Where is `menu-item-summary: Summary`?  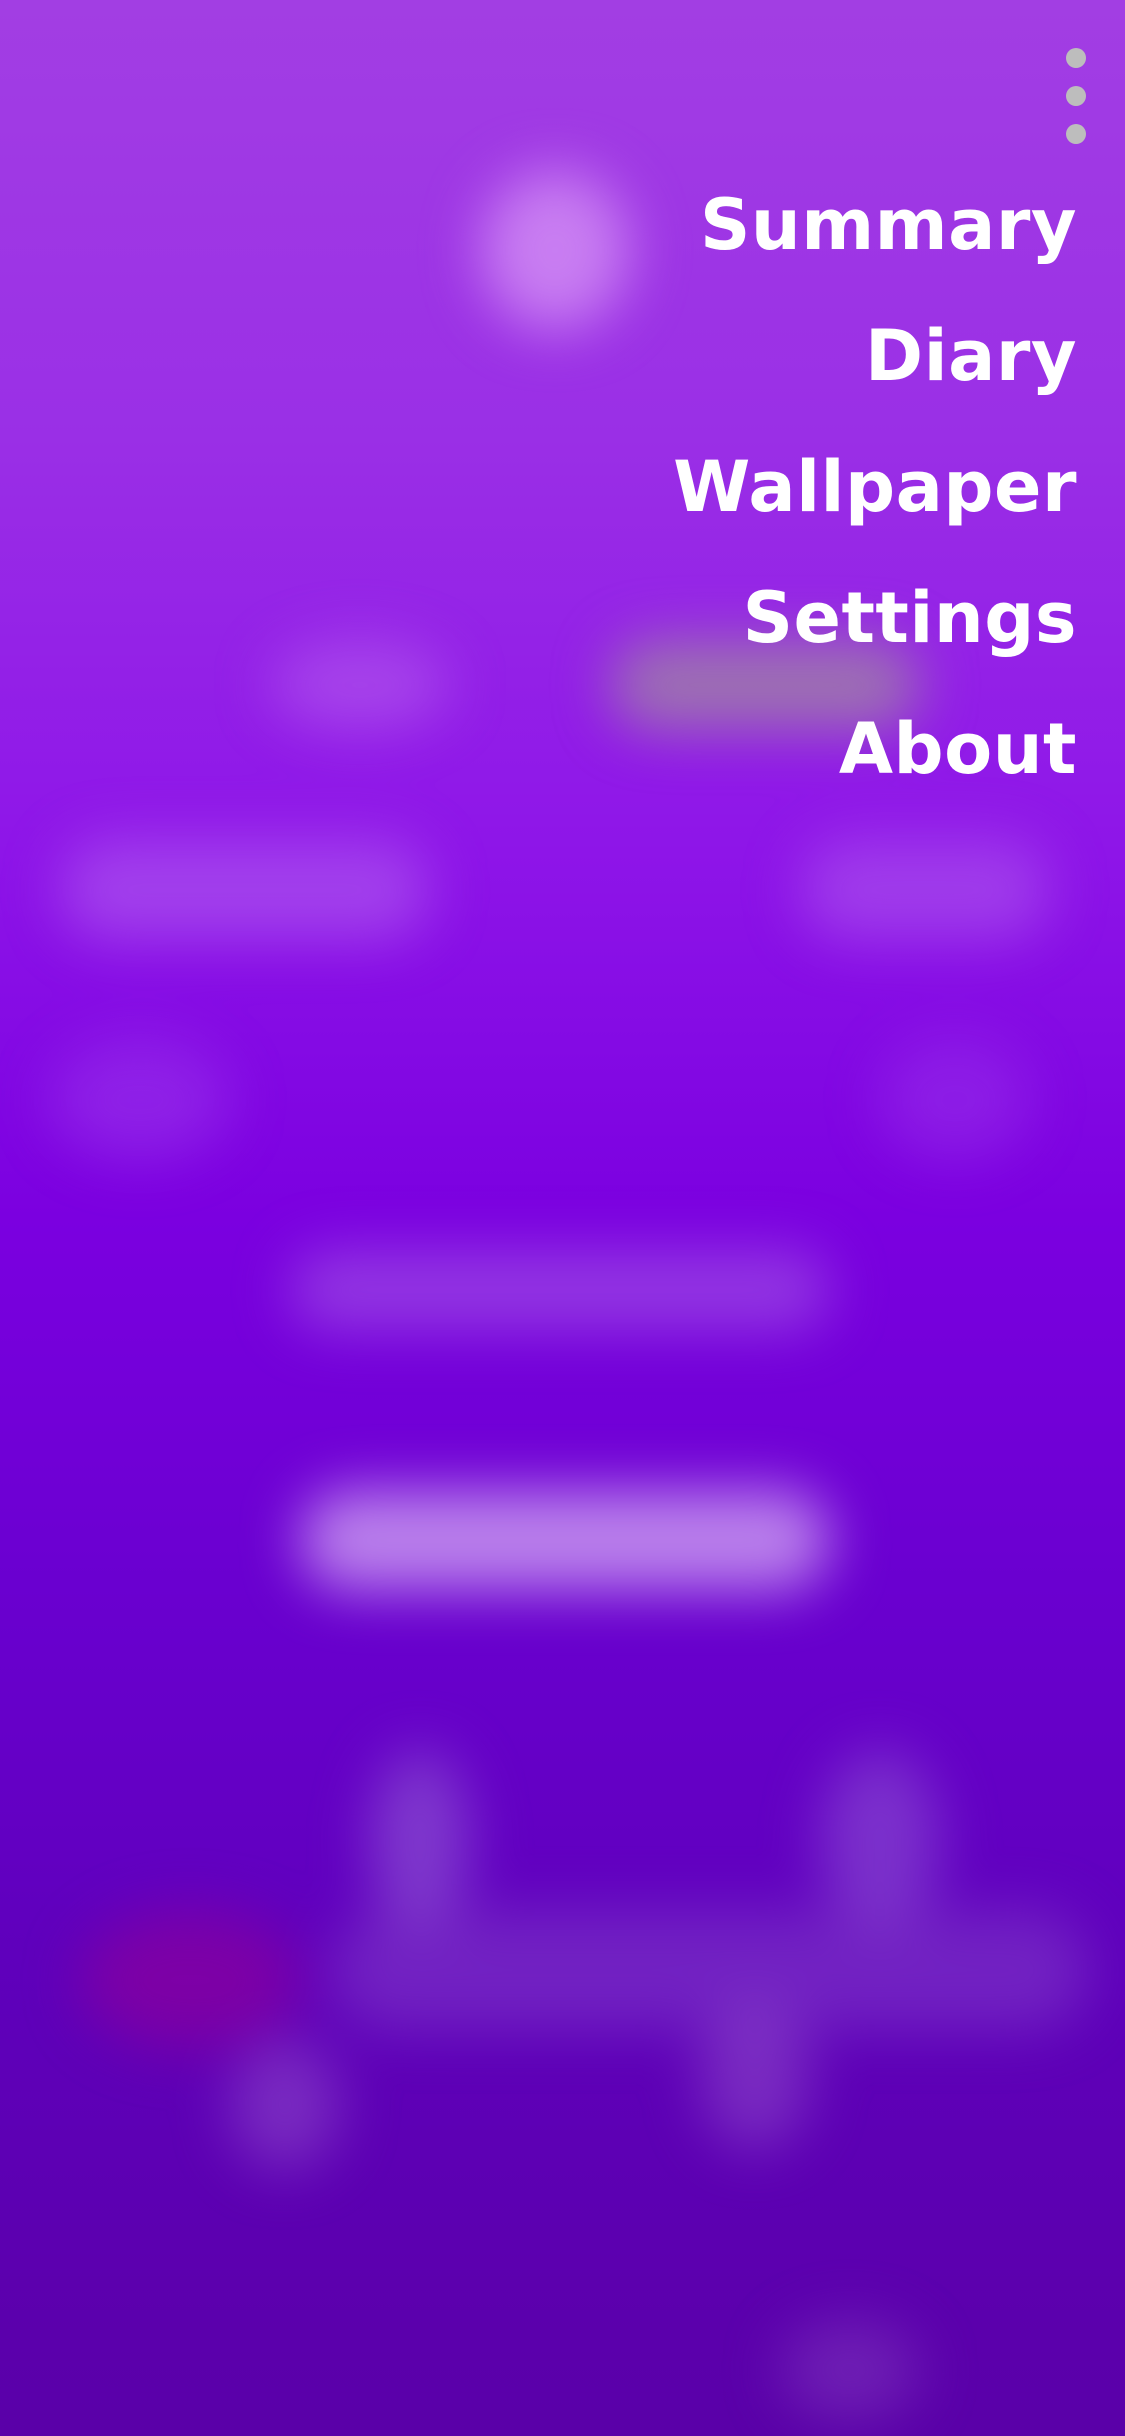 menu-item-summary: Summary is located at coordinates (888, 225).